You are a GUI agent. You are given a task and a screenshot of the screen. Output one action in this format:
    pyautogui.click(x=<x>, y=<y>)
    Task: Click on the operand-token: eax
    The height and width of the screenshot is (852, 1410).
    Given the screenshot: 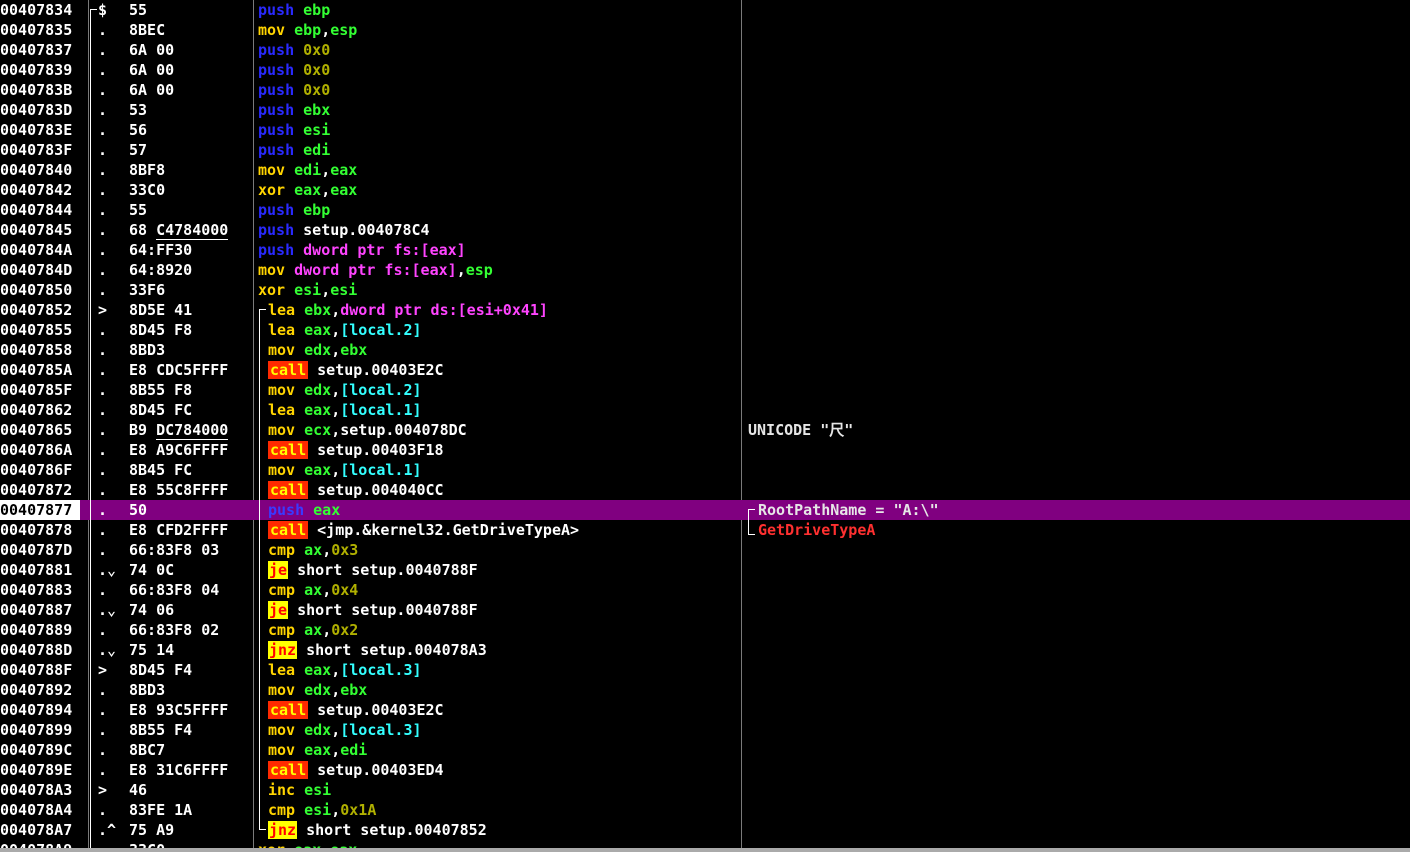 What is the action you would take?
    pyautogui.click(x=318, y=670)
    